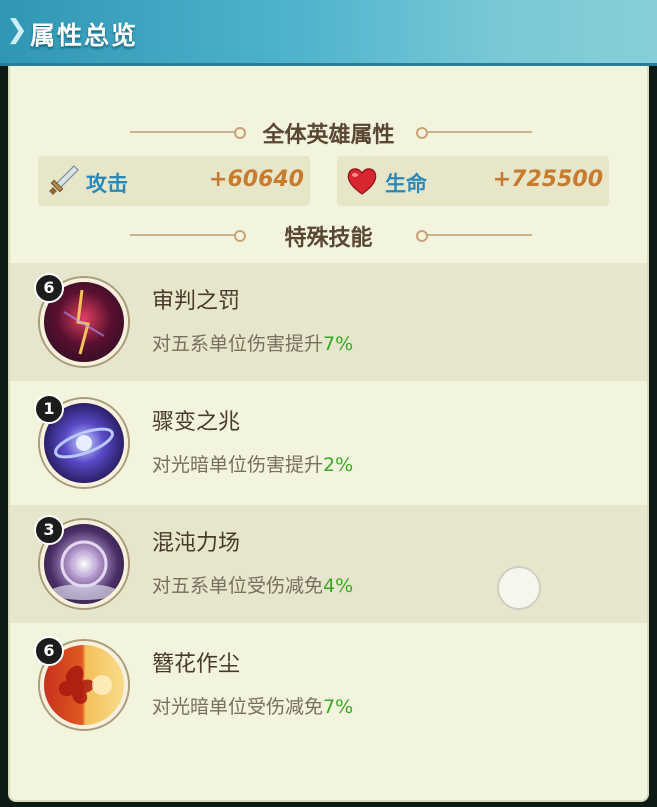  I want to click on window-title: 属性总览, so click(84, 35).